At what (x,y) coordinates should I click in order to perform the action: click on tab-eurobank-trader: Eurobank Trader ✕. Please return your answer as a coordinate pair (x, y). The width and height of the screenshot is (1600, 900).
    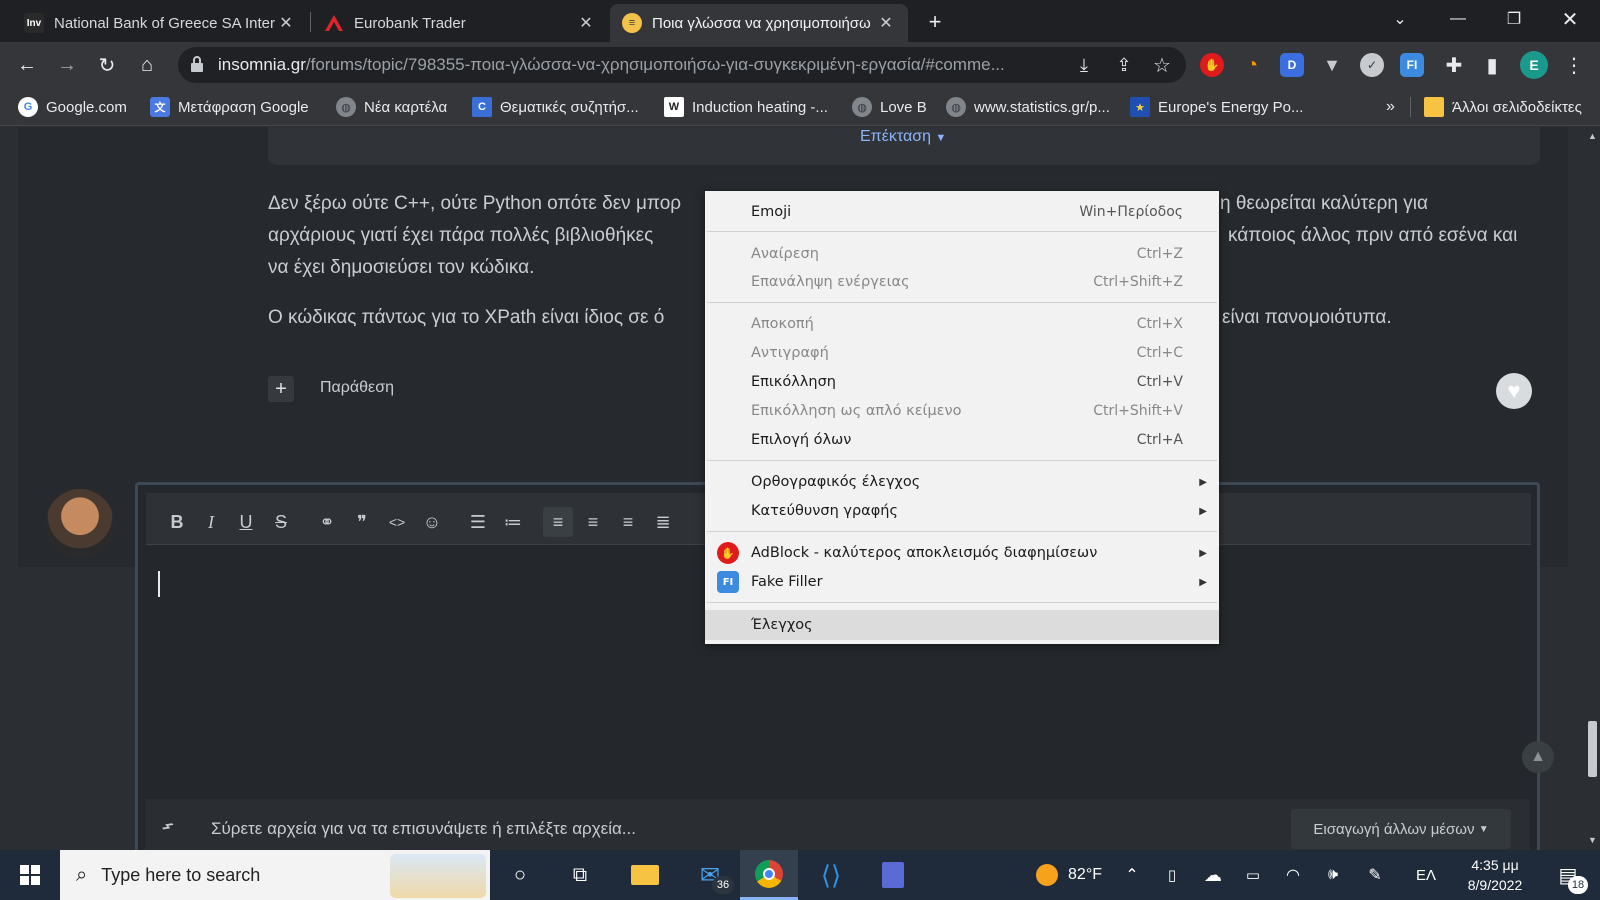
    Looking at the image, I should click on (460, 23).